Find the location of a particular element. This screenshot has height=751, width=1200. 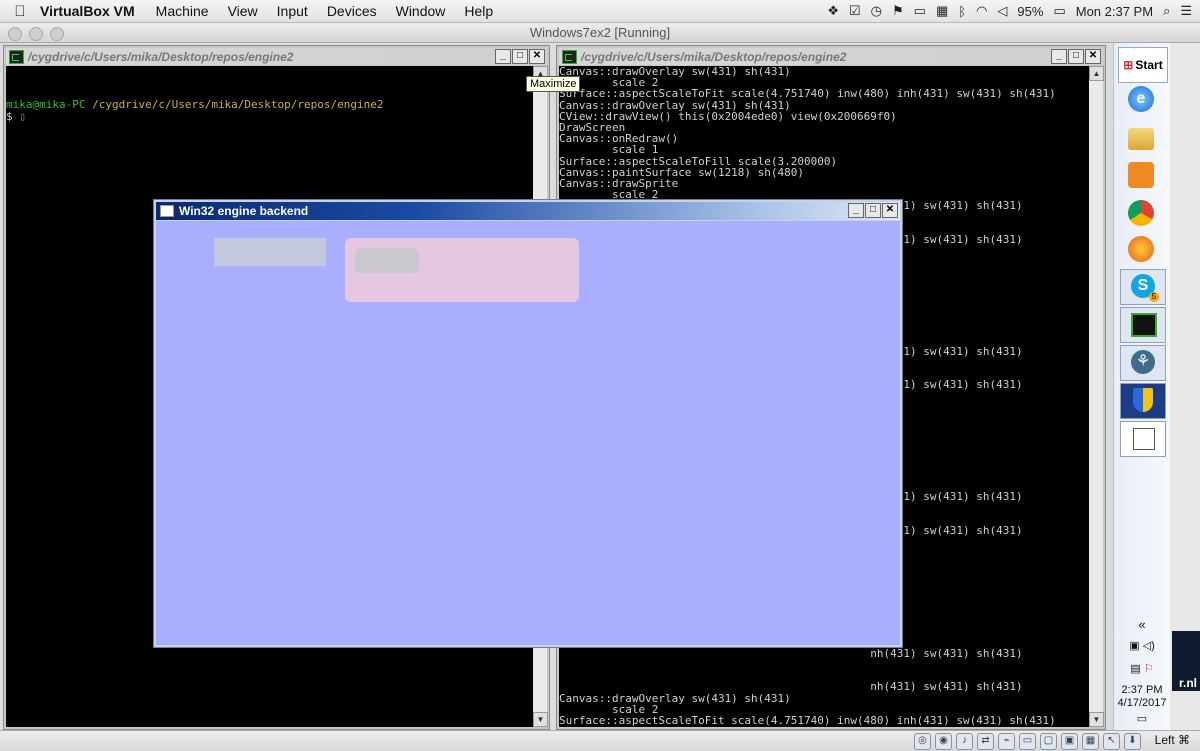

skype-badge: 5 is located at coordinates (1154, 297).